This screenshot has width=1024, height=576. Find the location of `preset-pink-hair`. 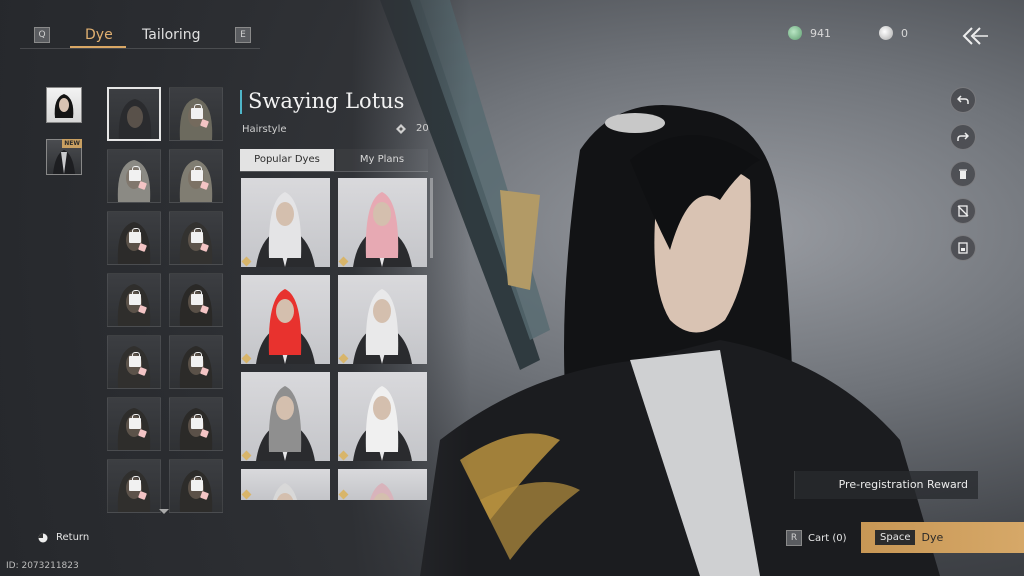

preset-pink-hair is located at coordinates (382, 222).